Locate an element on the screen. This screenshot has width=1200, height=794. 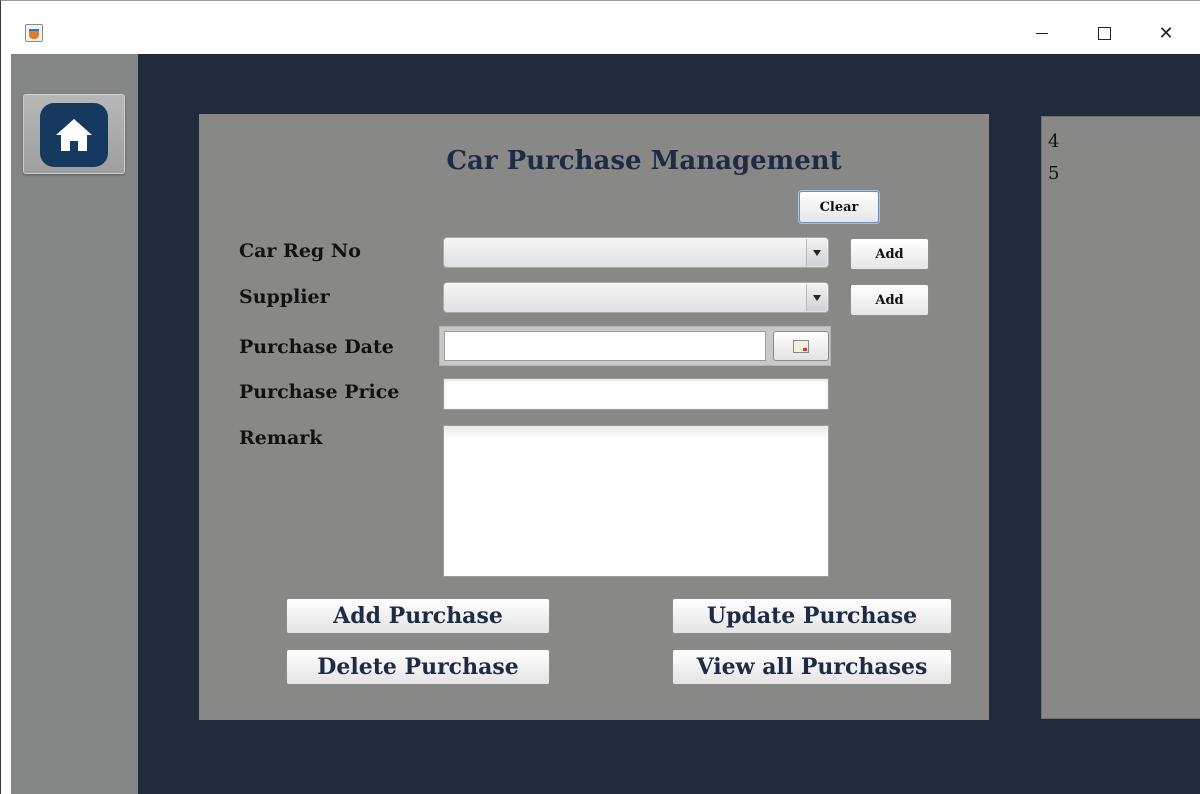
home-tile is located at coordinates (74, 135).